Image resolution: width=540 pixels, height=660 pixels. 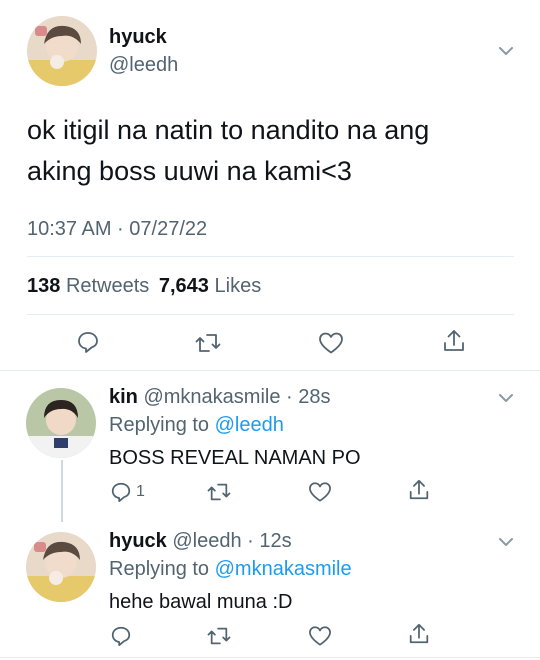 I want to click on likes-label: Likes, so click(x=238, y=286).